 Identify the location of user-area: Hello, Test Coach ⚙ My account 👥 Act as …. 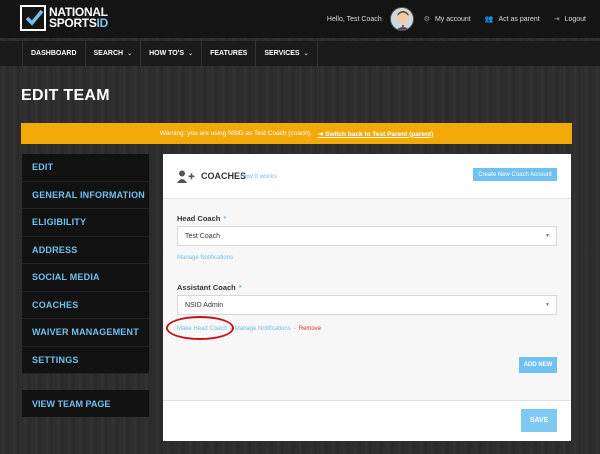
(463, 19).